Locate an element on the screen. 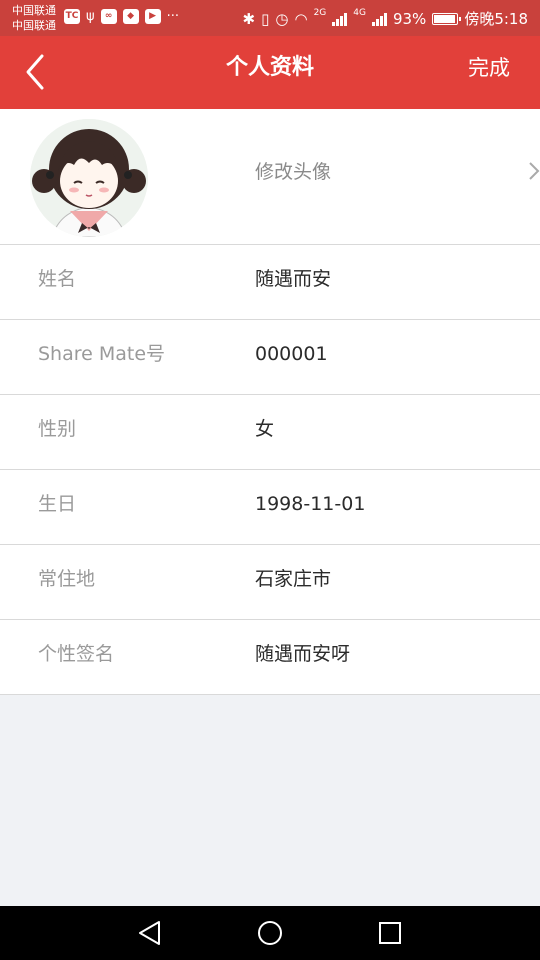  app-notification-icon: TC is located at coordinates (72, 16).